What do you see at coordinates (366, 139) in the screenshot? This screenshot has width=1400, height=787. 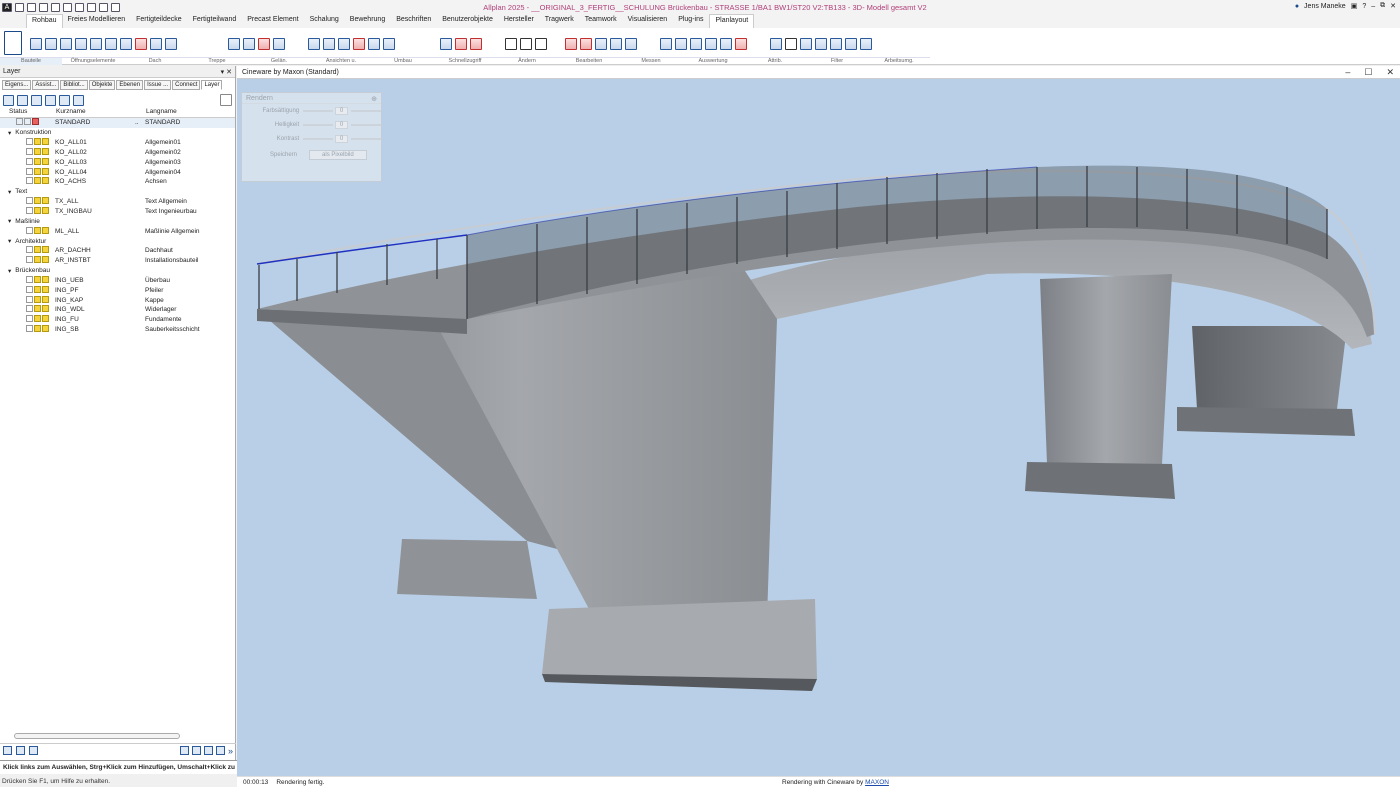 I see `slider-track-right` at bounding box center [366, 139].